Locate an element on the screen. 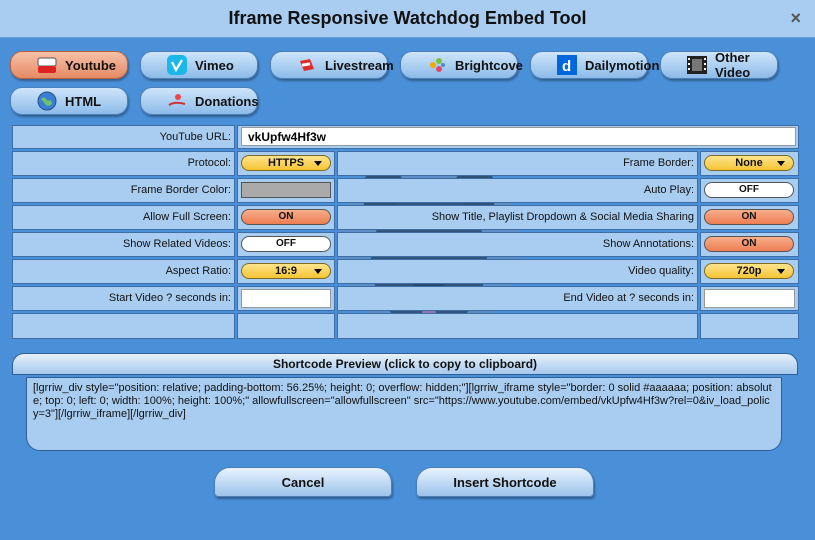 The height and width of the screenshot is (540, 815). title-bar: Iframe Responsive Watchdog Embed Tool × is located at coordinates (407, 19).